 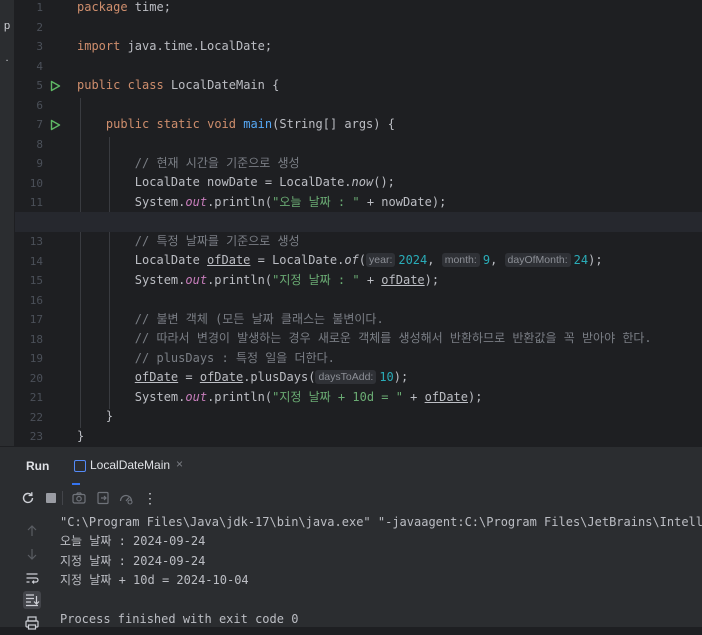 I want to click on line-number: 16, so click(x=36, y=300).